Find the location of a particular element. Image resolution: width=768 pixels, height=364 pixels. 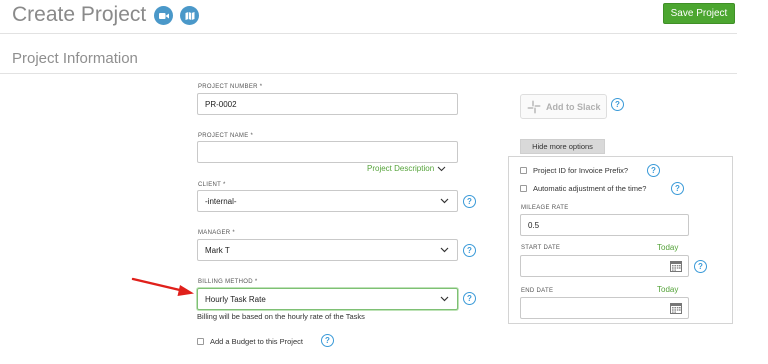

invoice-prefix-checkbox is located at coordinates (523, 170).